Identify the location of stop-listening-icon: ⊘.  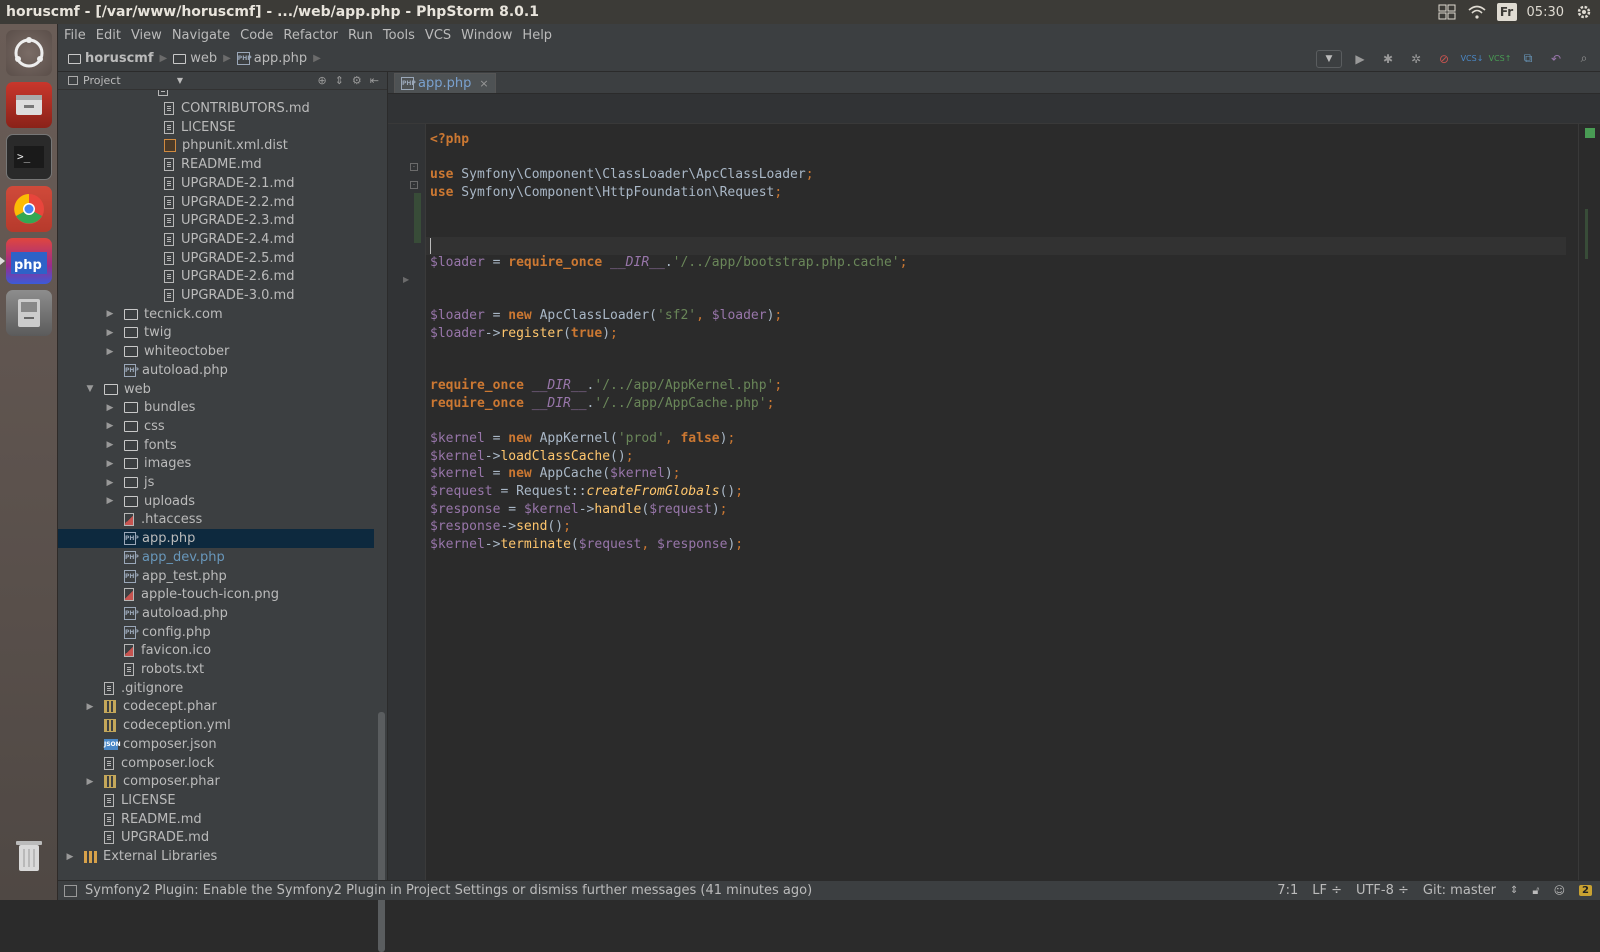
(1444, 59).